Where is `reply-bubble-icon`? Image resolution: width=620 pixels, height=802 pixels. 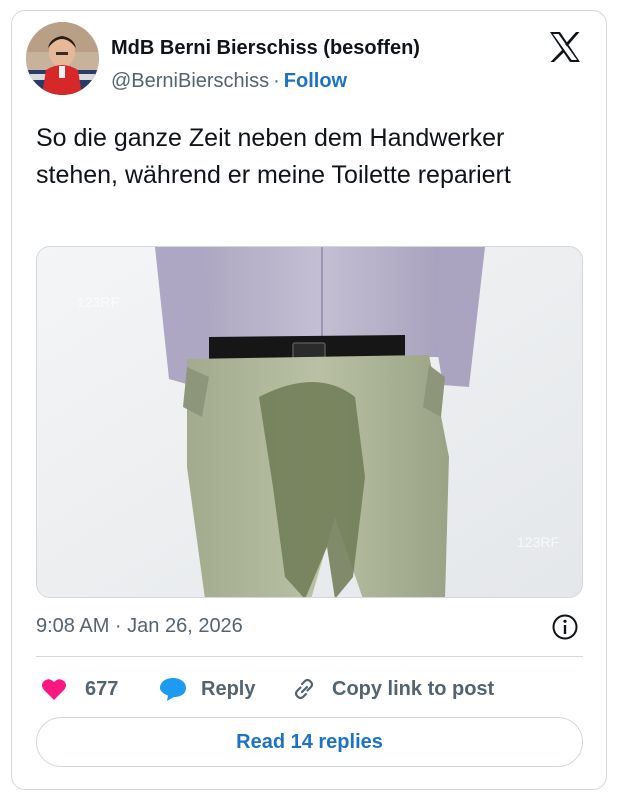
reply-bubble-icon is located at coordinates (173, 689).